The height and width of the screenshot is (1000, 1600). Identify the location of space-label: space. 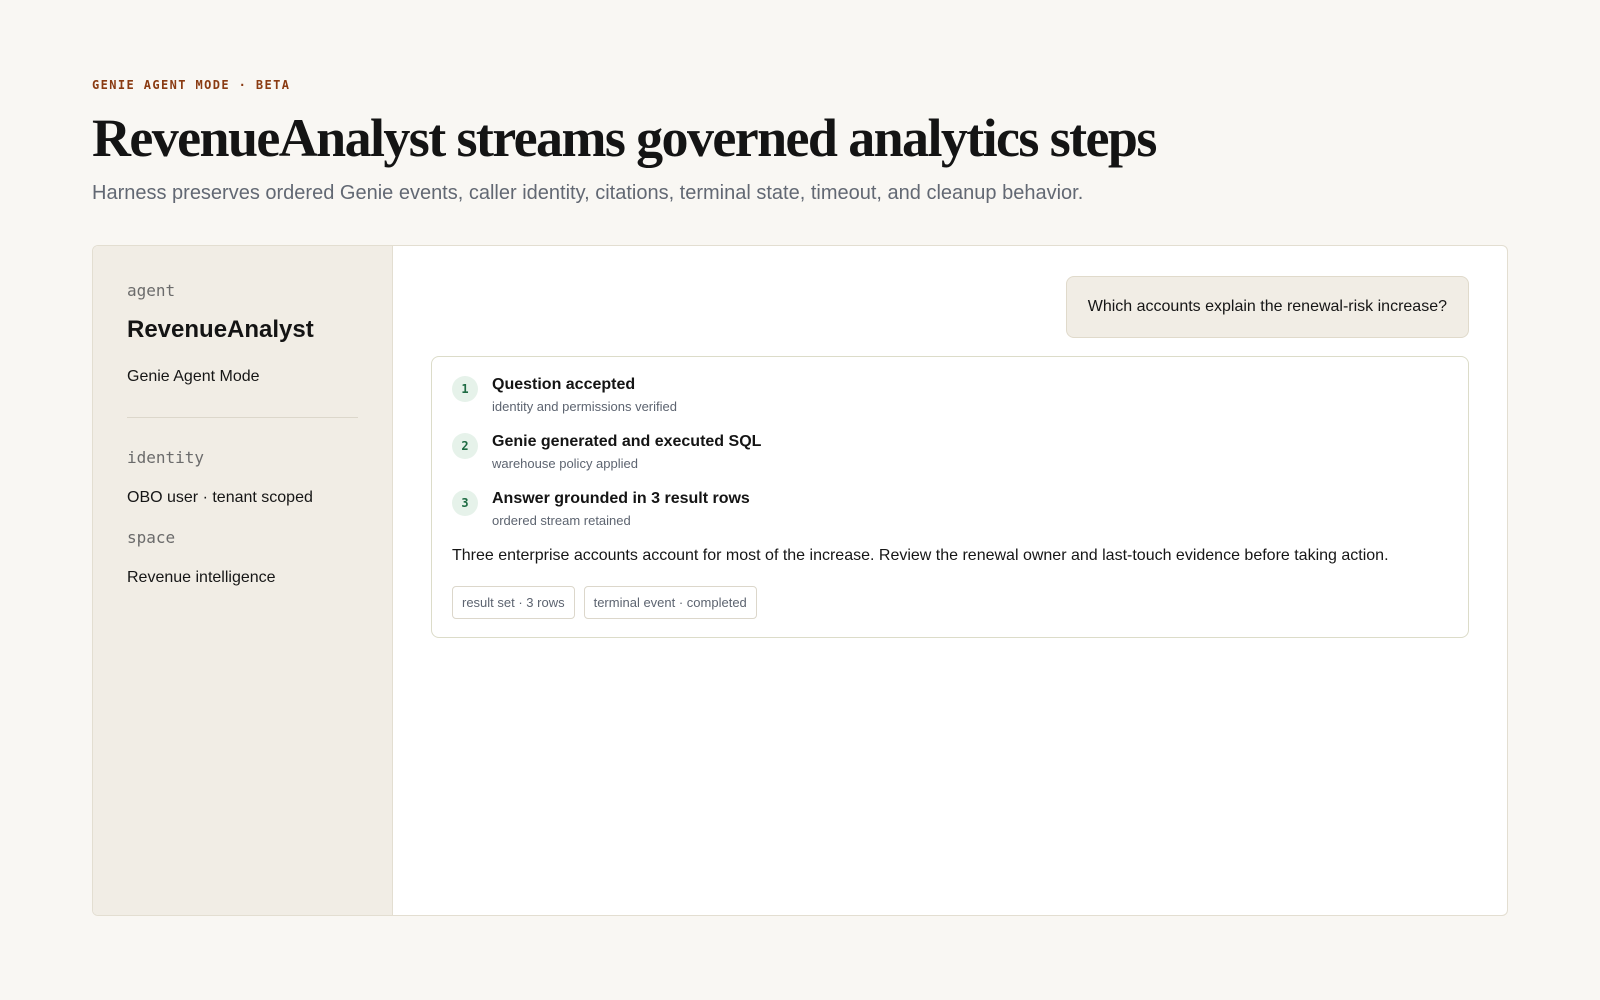
(151, 537).